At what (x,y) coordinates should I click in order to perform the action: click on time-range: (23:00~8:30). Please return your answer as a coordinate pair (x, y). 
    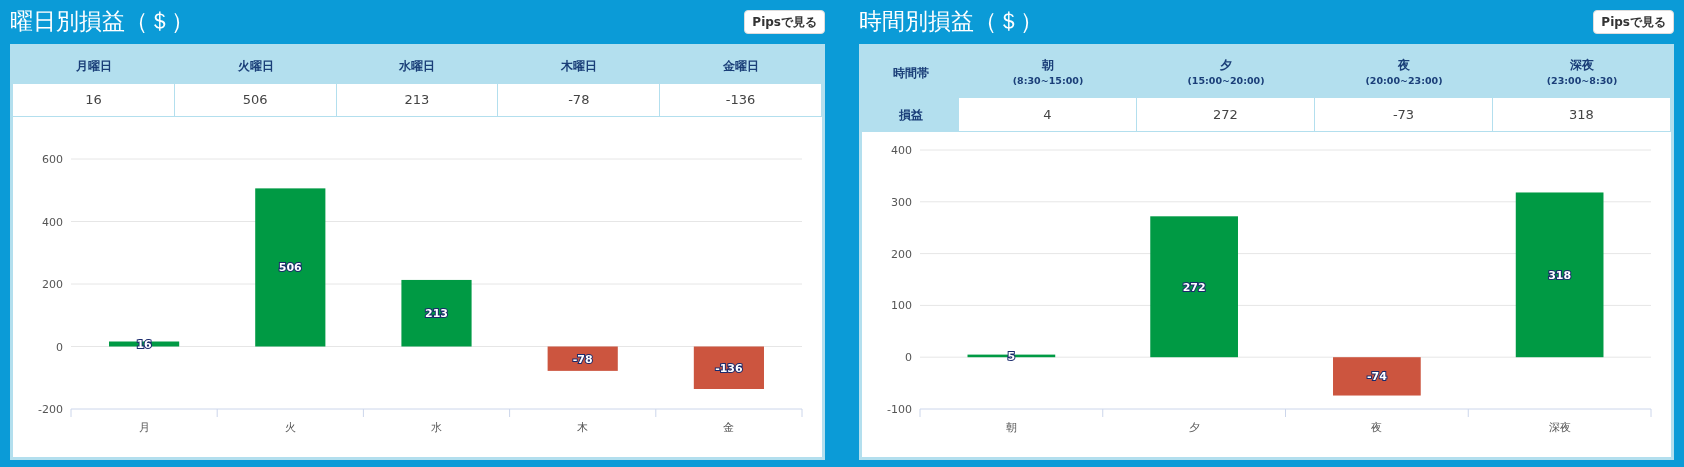
    Looking at the image, I should click on (1582, 81).